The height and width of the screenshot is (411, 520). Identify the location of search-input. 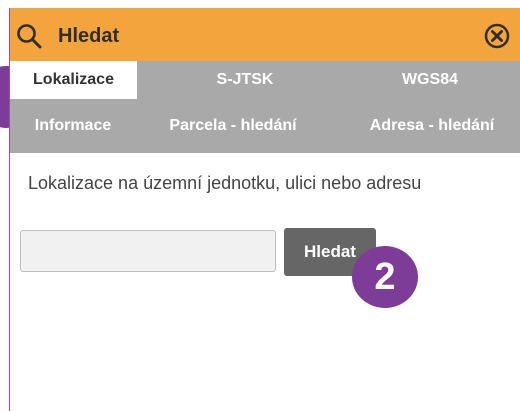
(148, 251).